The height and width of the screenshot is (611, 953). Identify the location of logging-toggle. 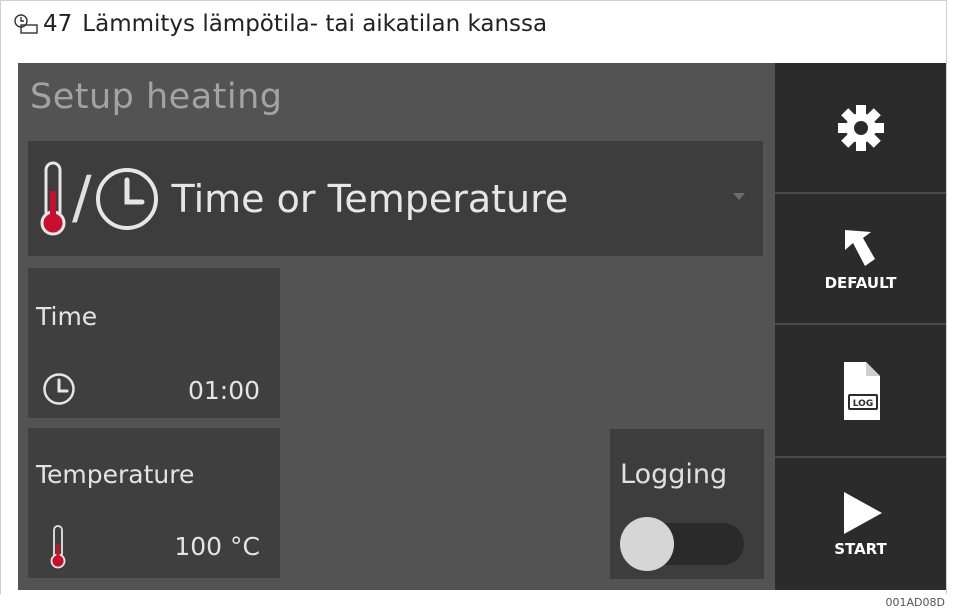
(682, 544).